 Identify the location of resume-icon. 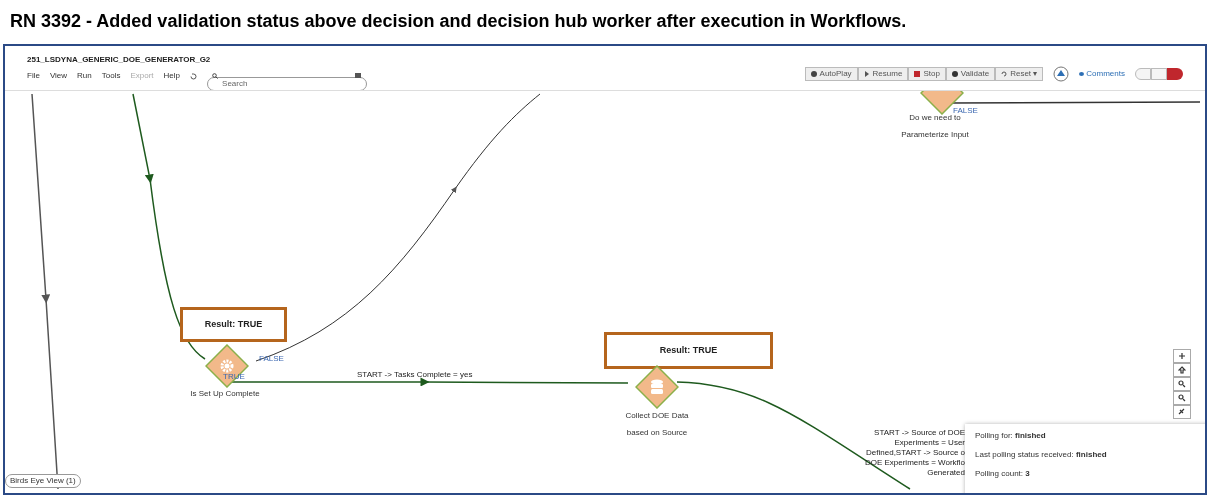
(866, 74).